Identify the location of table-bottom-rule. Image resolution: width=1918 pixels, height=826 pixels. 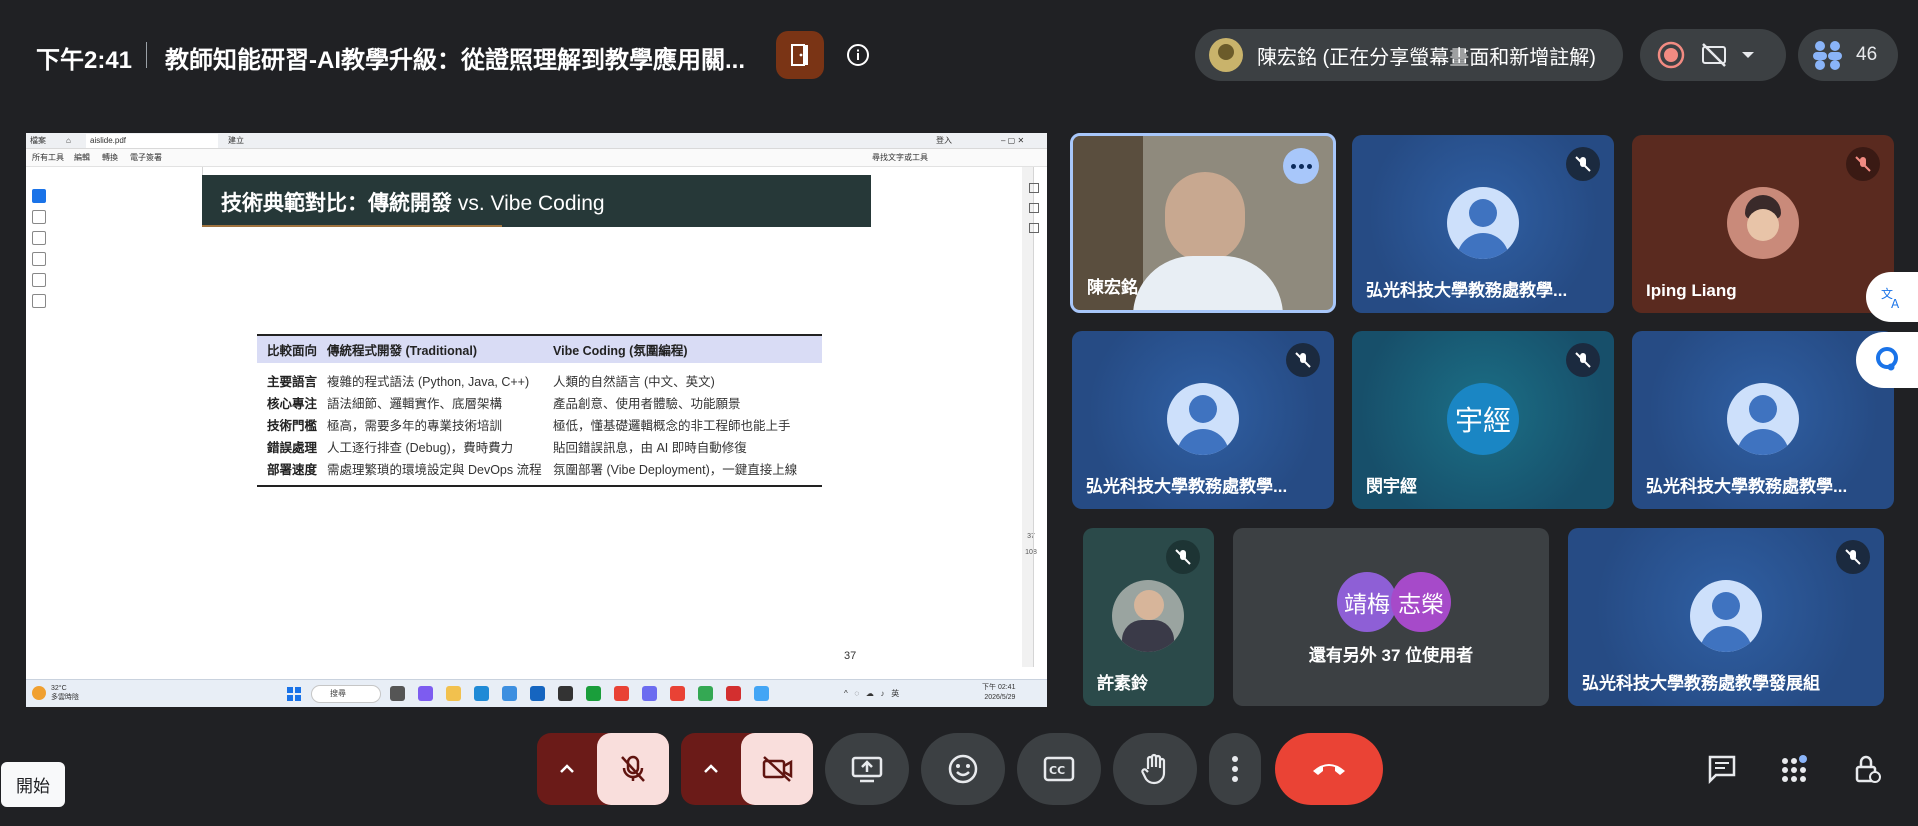
(539, 486).